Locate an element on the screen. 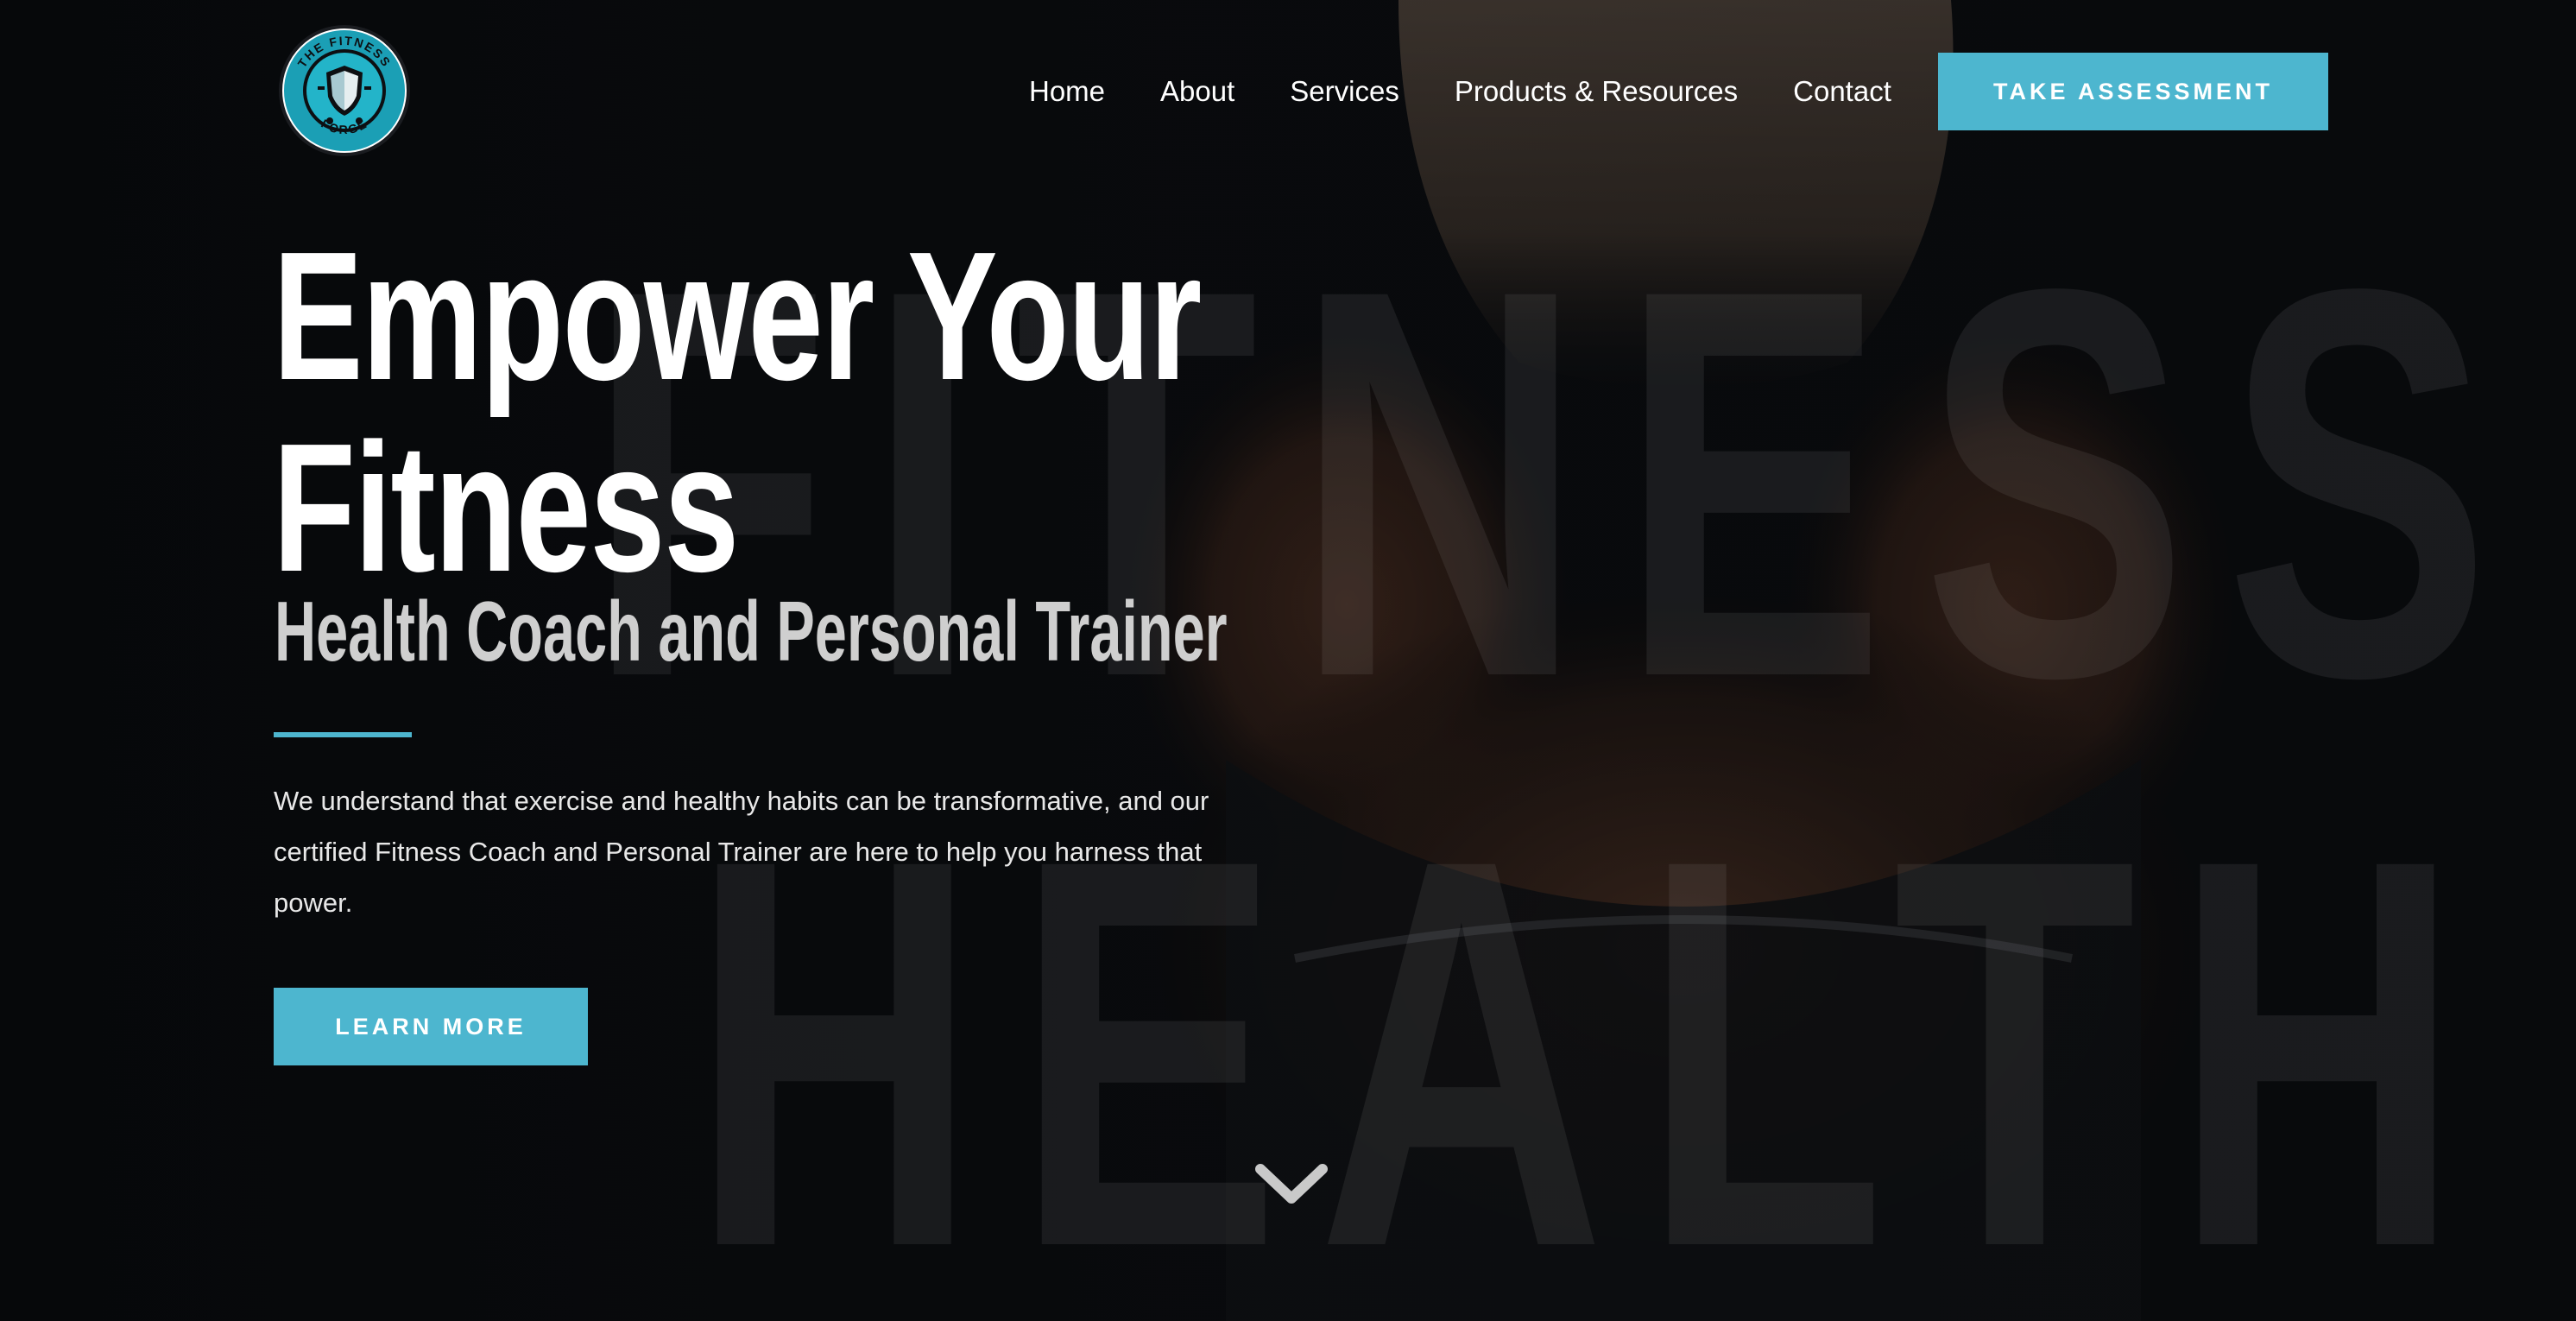 The image size is (2576, 1321). chevron-down-icon is located at coordinates (1291, 1184).